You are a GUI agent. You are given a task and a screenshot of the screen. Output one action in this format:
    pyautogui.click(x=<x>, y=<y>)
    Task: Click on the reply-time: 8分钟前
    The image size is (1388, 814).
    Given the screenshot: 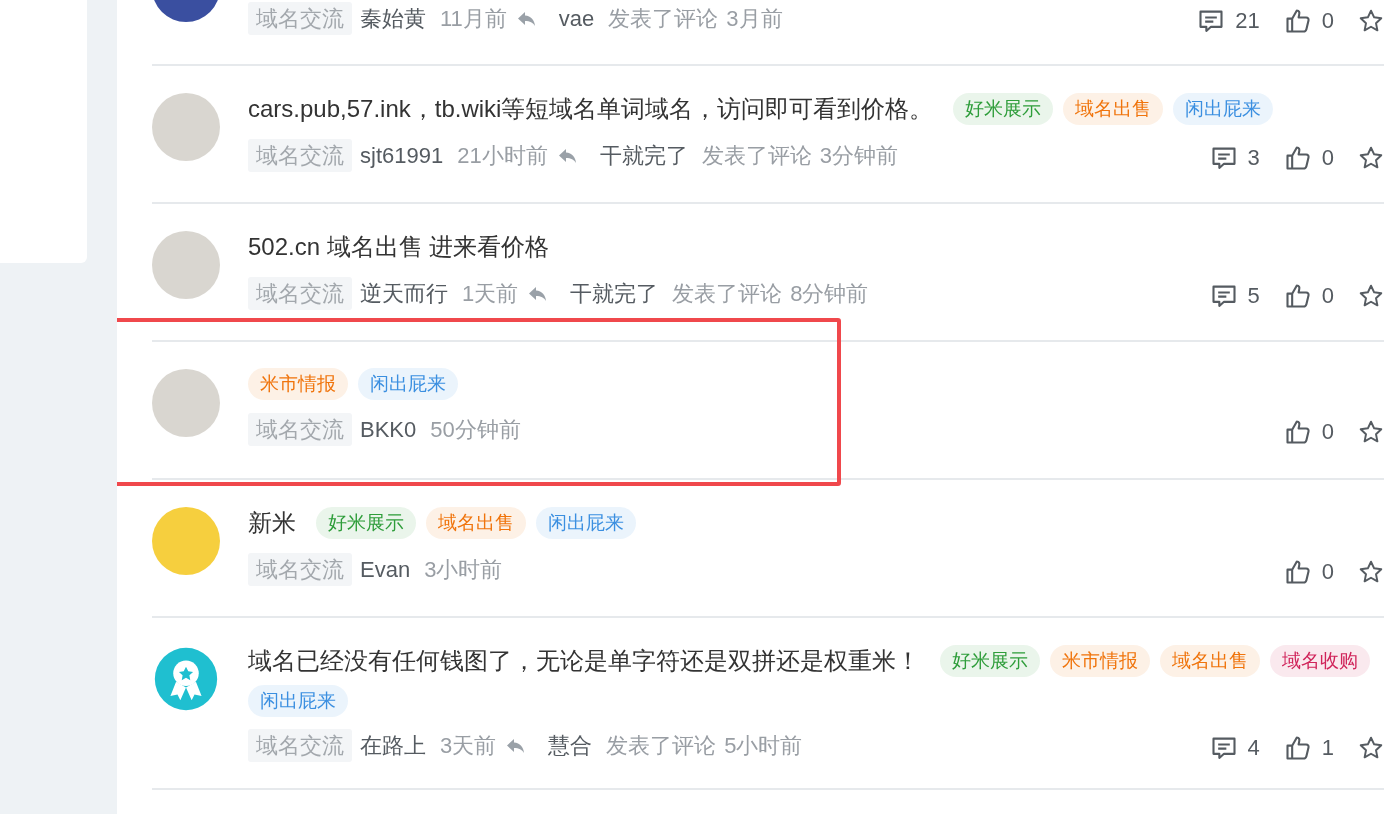 What is the action you would take?
    pyautogui.click(x=829, y=294)
    